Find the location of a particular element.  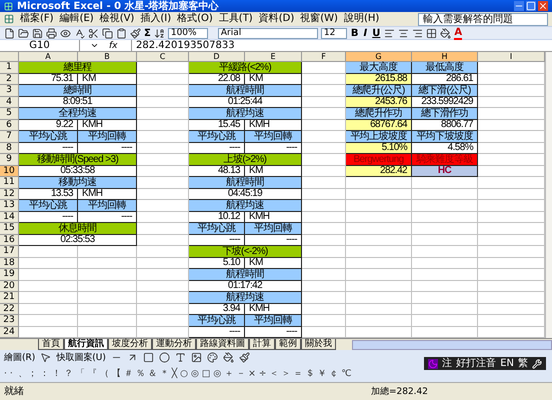

row-header: 11 is located at coordinates (9, 182).